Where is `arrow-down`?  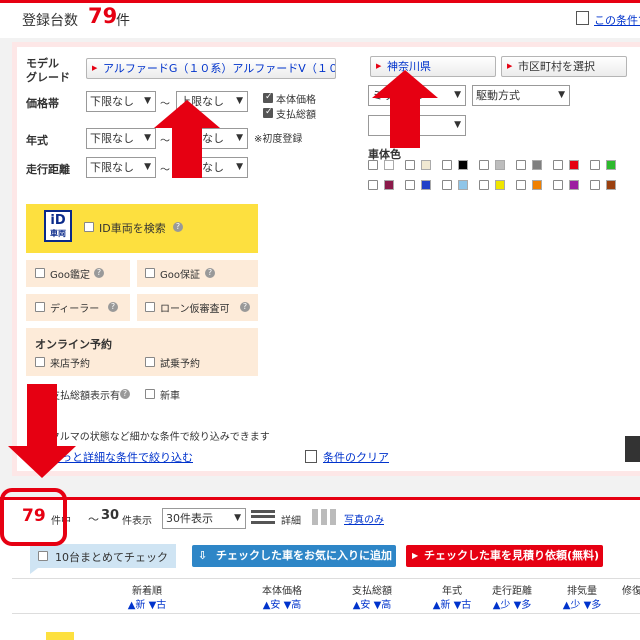
arrow-down is located at coordinates (42, 431).